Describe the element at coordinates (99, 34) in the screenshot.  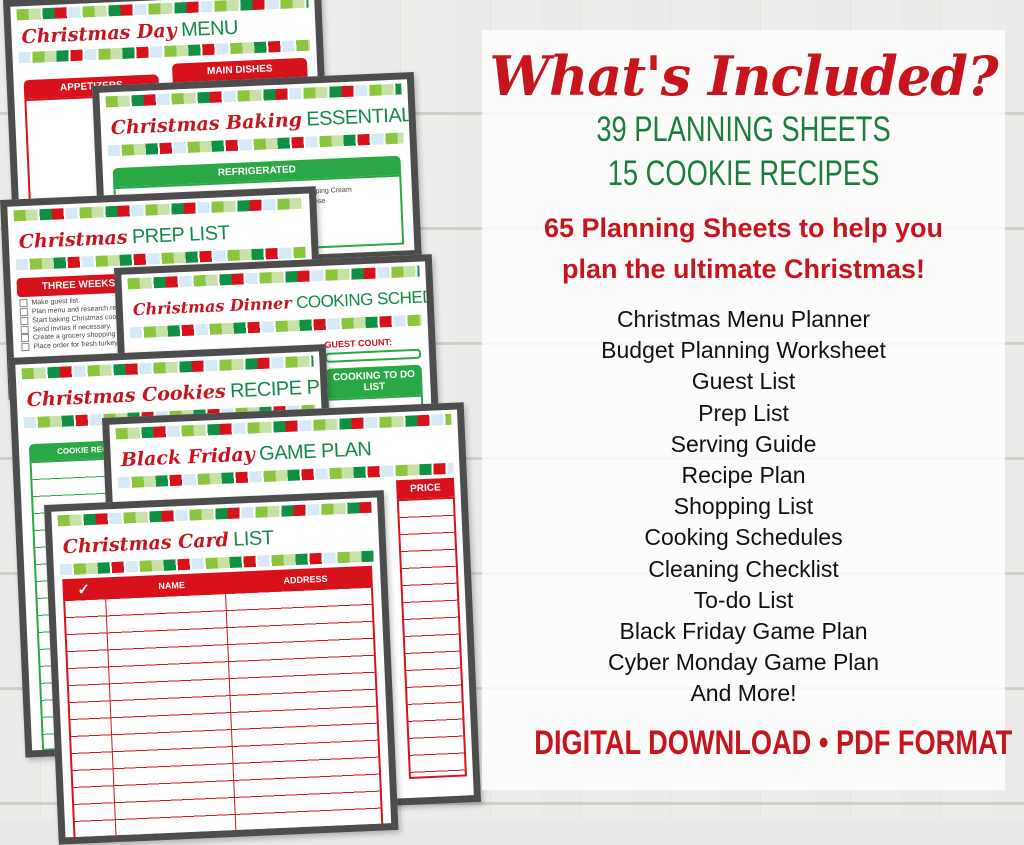
I see `sheet-title-script: Christmas Day` at that location.